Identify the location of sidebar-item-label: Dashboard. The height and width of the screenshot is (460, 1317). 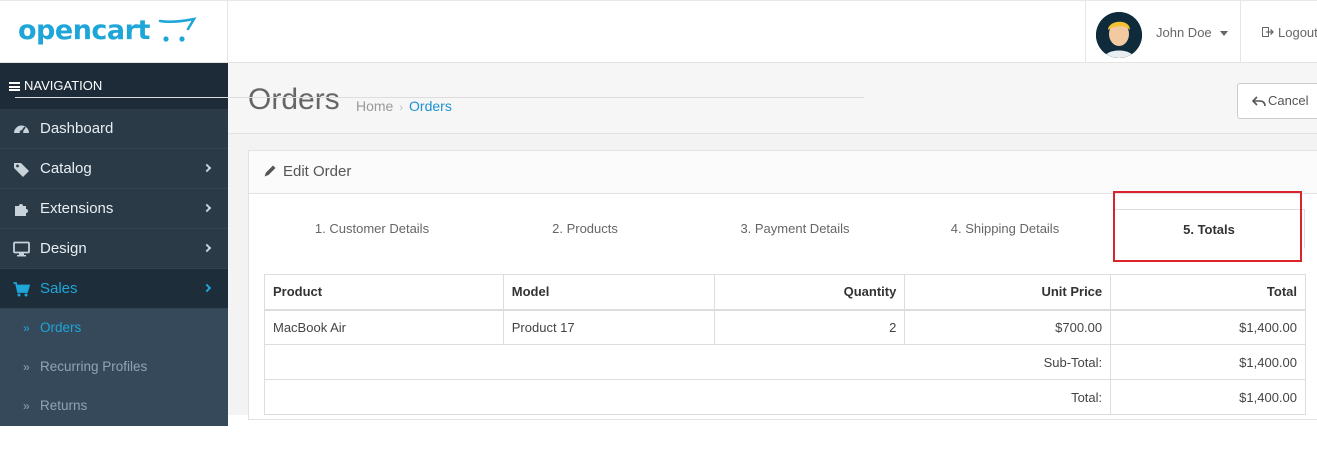
(77, 128).